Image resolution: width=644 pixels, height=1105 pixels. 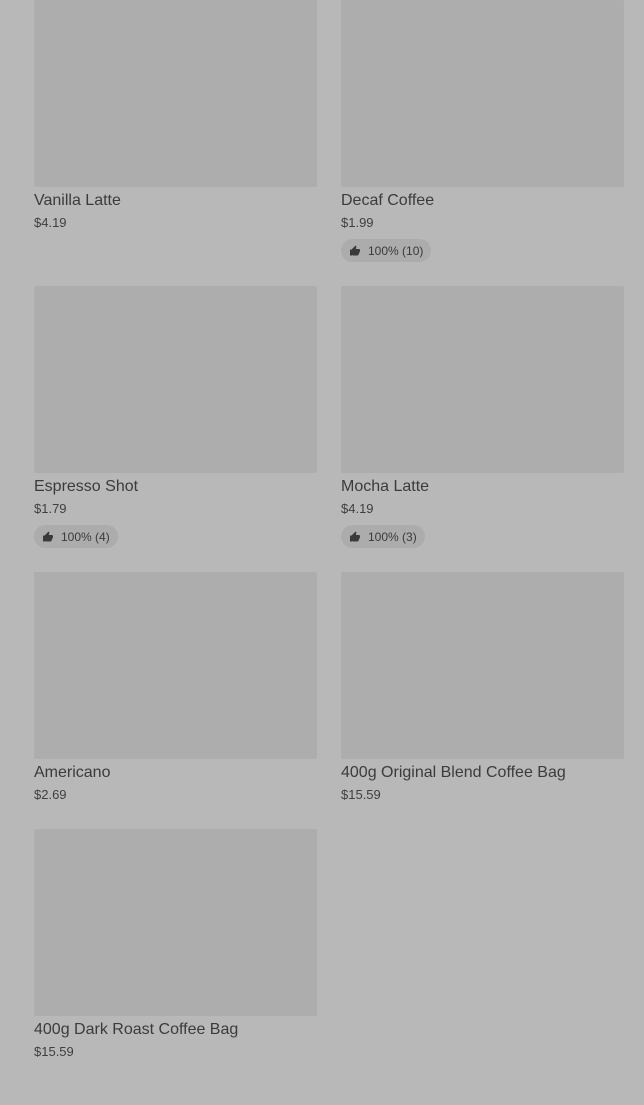 I want to click on rating-text: 100% (4), so click(x=85, y=536).